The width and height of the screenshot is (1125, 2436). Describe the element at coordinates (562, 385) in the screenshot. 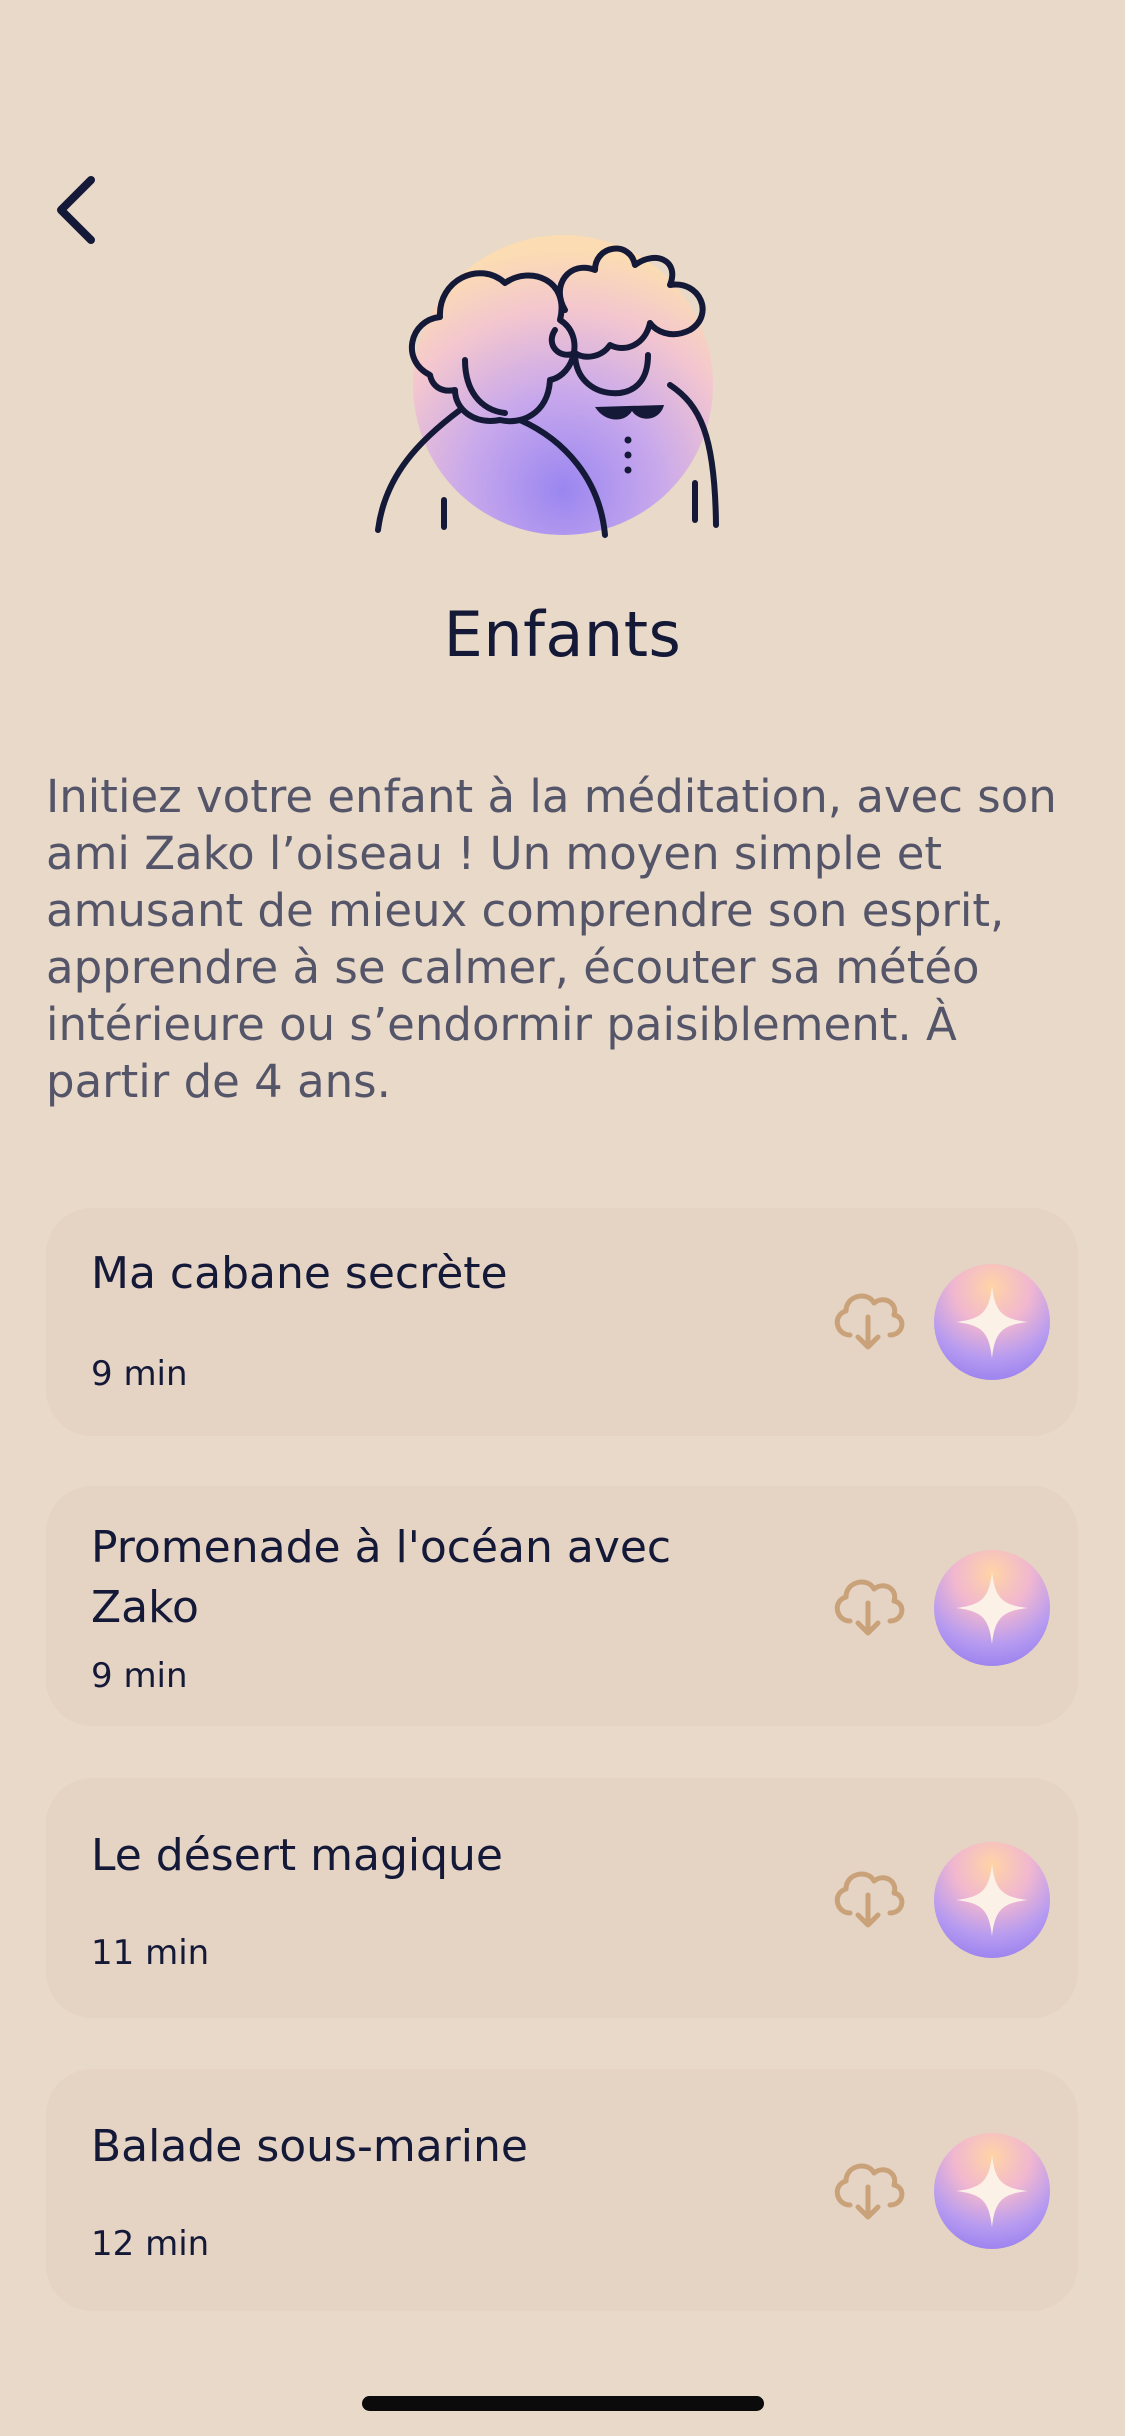

I see `children-illustration` at that location.